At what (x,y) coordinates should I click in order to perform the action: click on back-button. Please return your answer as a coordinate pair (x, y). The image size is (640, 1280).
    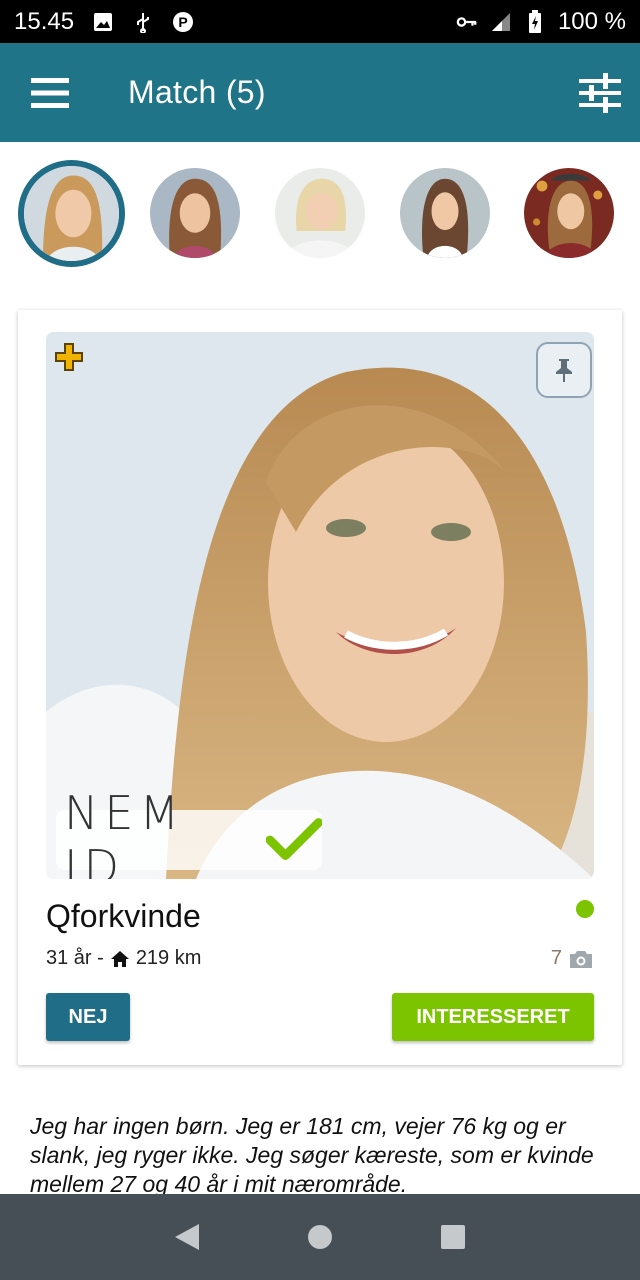
    Looking at the image, I should click on (187, 1237).